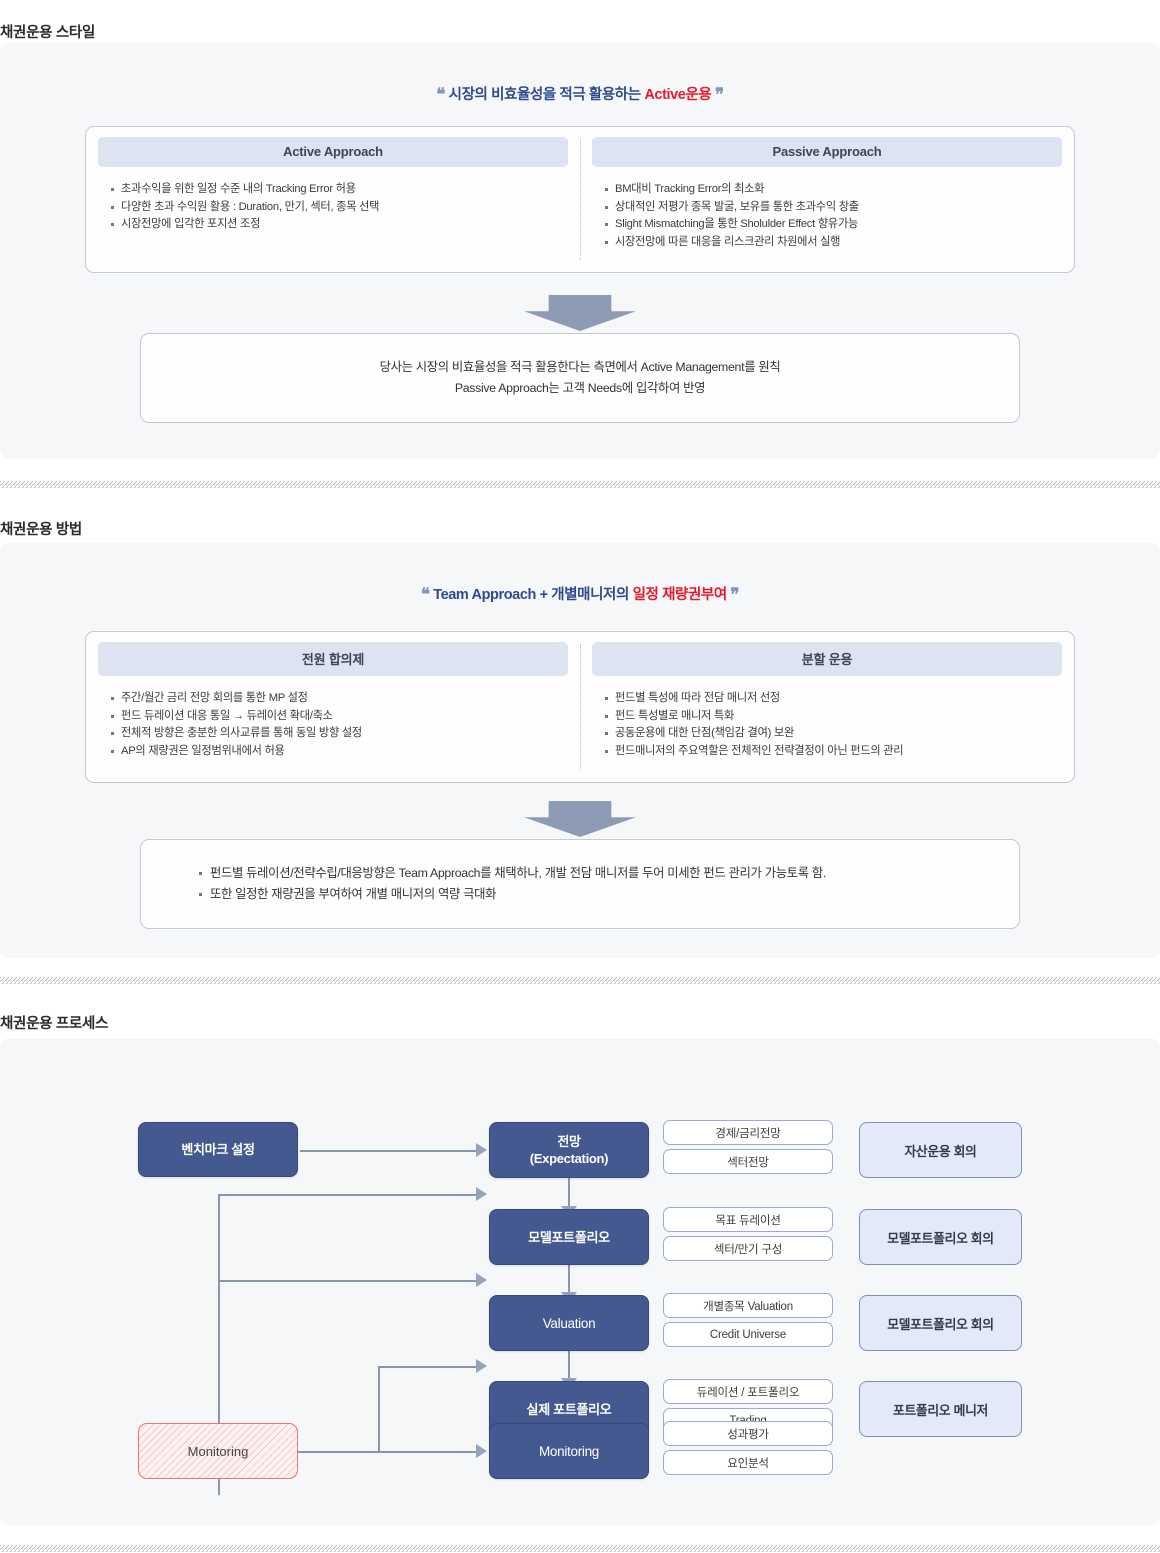  Describe the element at coordinates (336, 717) in the screenshot. I see `list-item: 펀드 듀레이션 대응 통일 → 듀레이션 확대/축소` at that location.